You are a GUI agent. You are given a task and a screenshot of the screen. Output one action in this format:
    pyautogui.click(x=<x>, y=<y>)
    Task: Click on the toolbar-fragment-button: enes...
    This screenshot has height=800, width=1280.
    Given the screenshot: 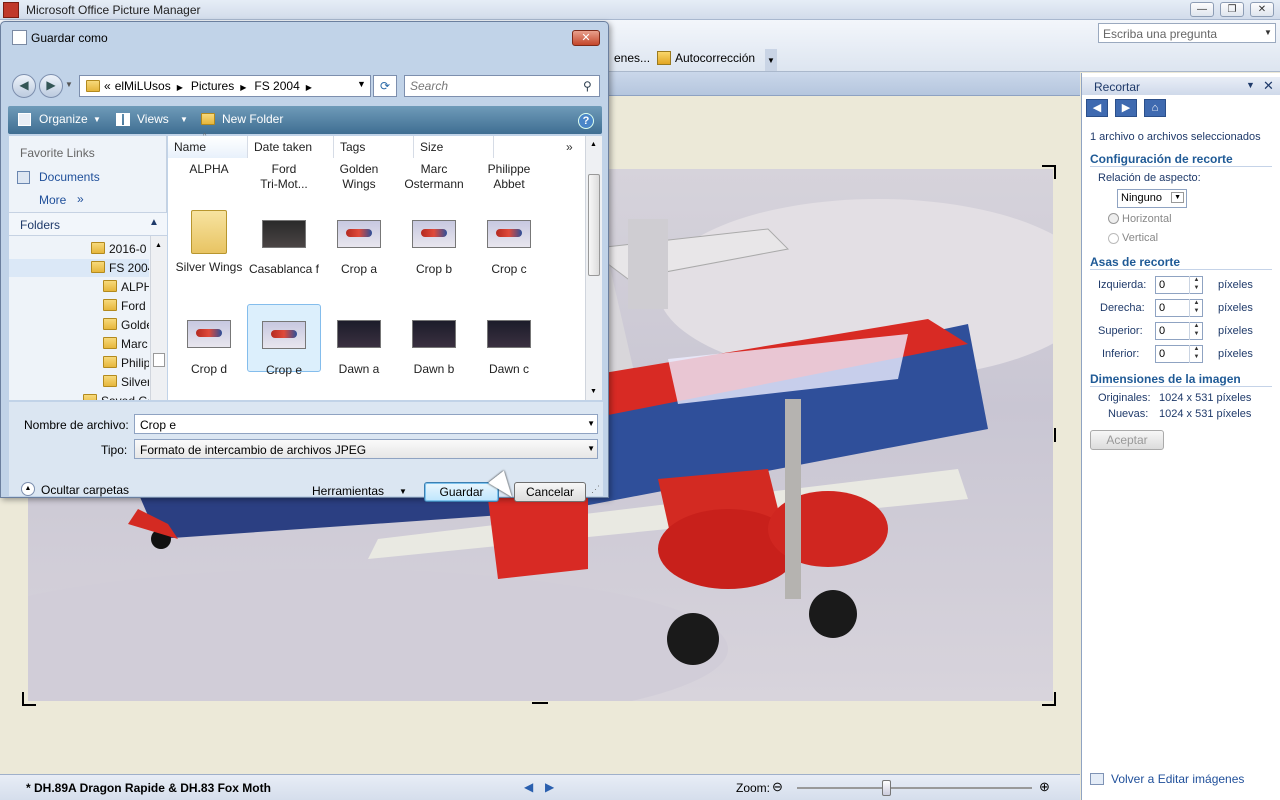 What is the action you would take?
    pyautogui.click(x=632, y=59)
    